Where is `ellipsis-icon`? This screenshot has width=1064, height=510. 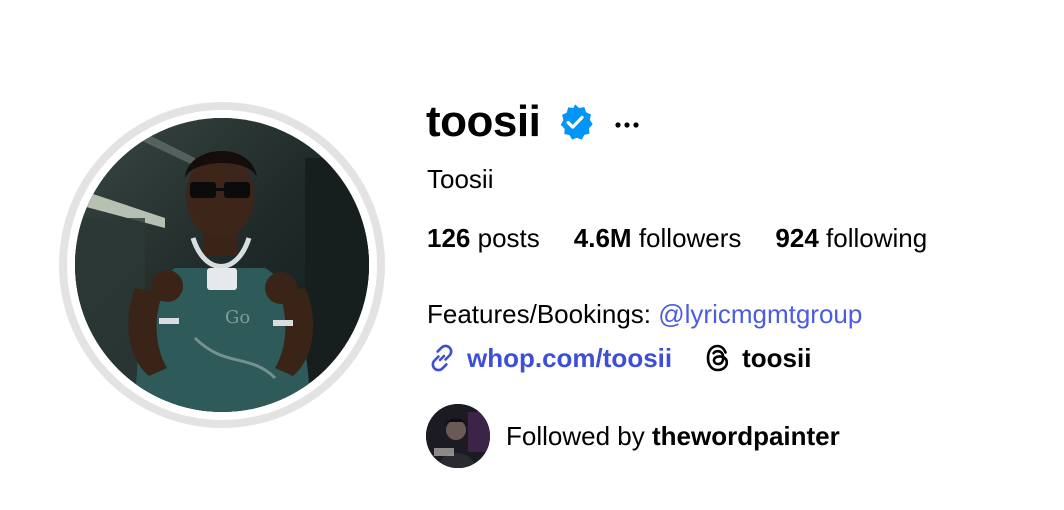 ellipsis-icon is located at coordinates (627, 122).